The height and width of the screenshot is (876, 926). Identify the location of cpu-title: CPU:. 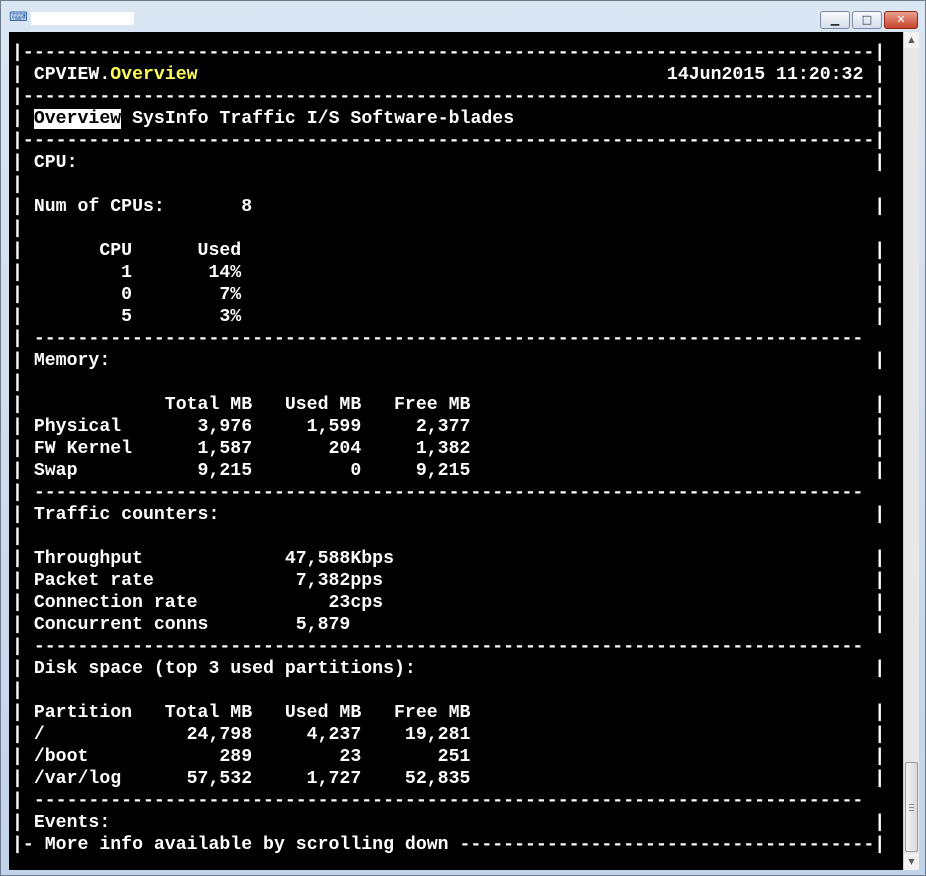
(55, 163).